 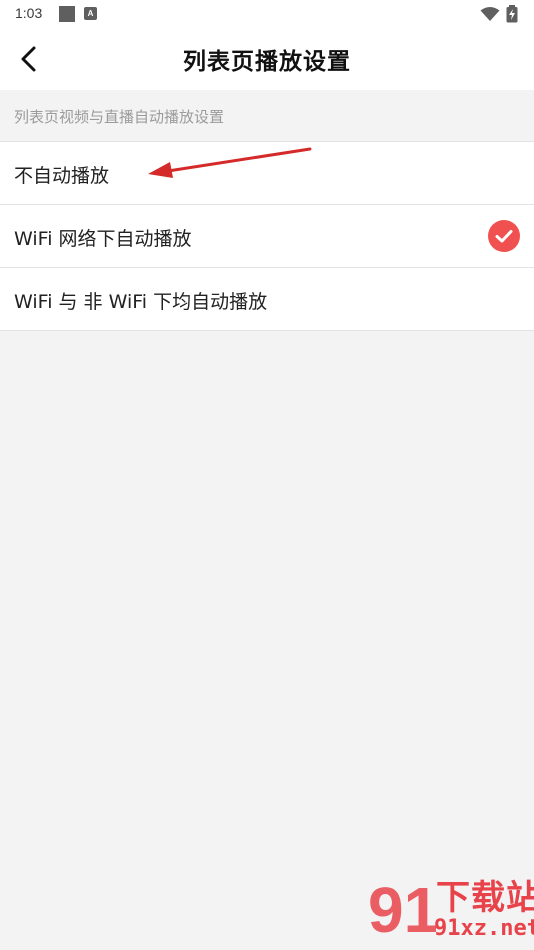 I want to click on watermark-text: 下载站, so click(x=485, y=898).